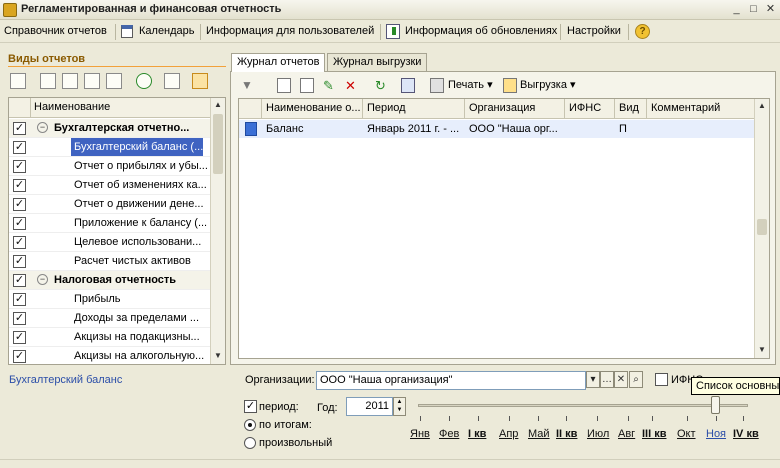  Describe the element at coordinates (594, 31) in the screenshot. I see `menu-settings: Настройки` at that location.